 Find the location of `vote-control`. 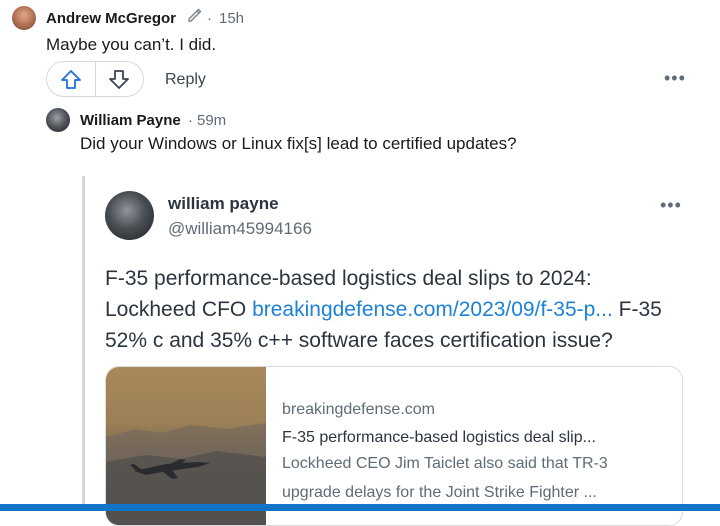

vote-control is located at coordinates (95, 79).